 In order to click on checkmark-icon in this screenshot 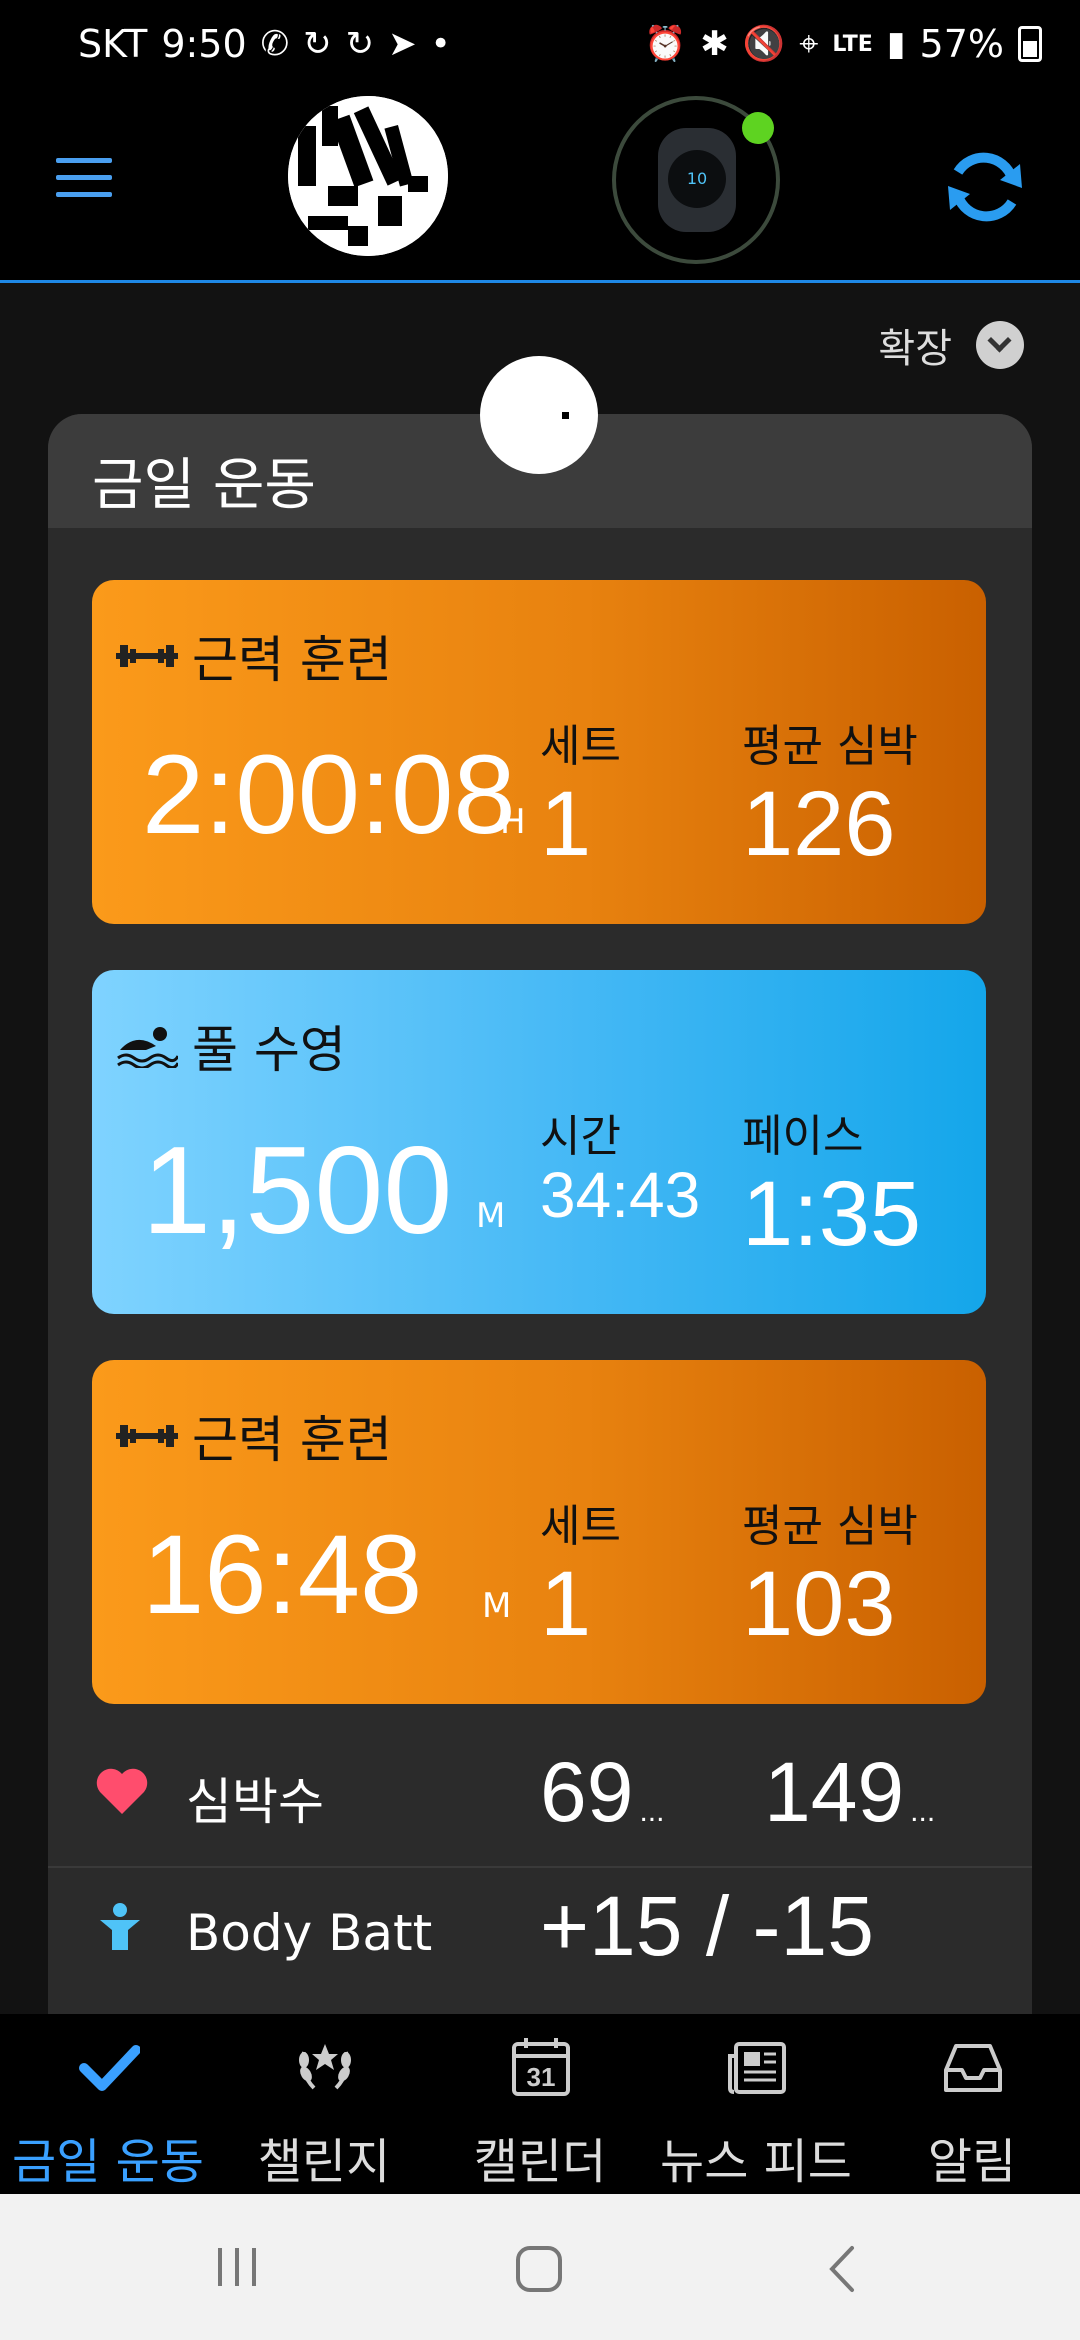, I will do `click(109, 2068)`.